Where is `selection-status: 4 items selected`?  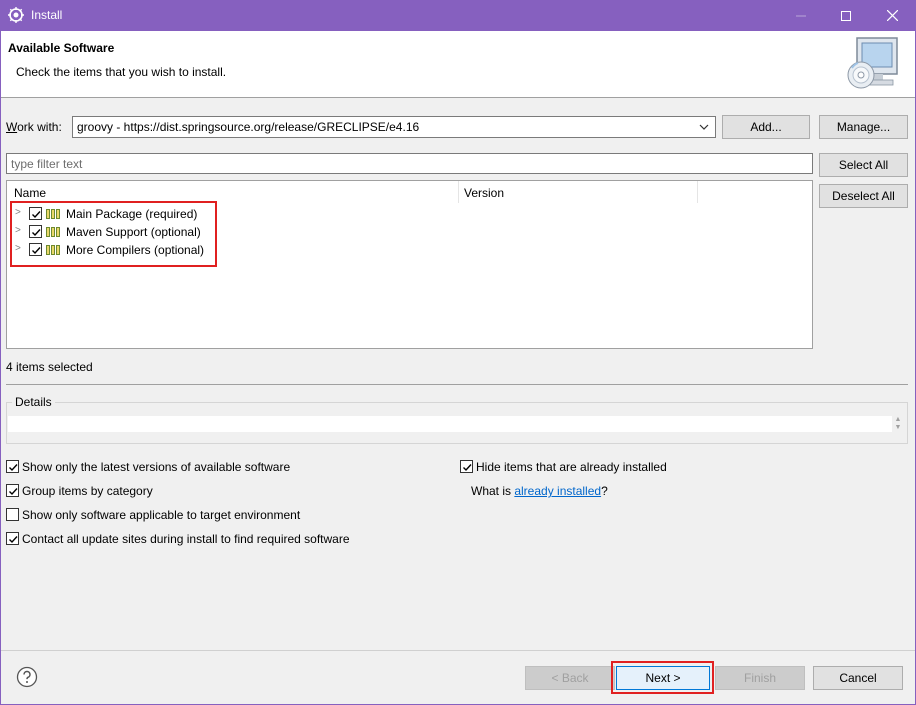
selection-status: 4 items selected is located at coordinates (49, 367).